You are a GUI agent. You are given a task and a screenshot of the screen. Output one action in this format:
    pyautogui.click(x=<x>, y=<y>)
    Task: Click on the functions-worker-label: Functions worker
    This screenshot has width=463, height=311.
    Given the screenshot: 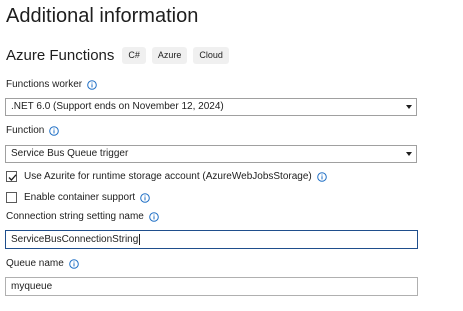 What is the action you would take?
    pyautogui.click(x=44, y=84)
    